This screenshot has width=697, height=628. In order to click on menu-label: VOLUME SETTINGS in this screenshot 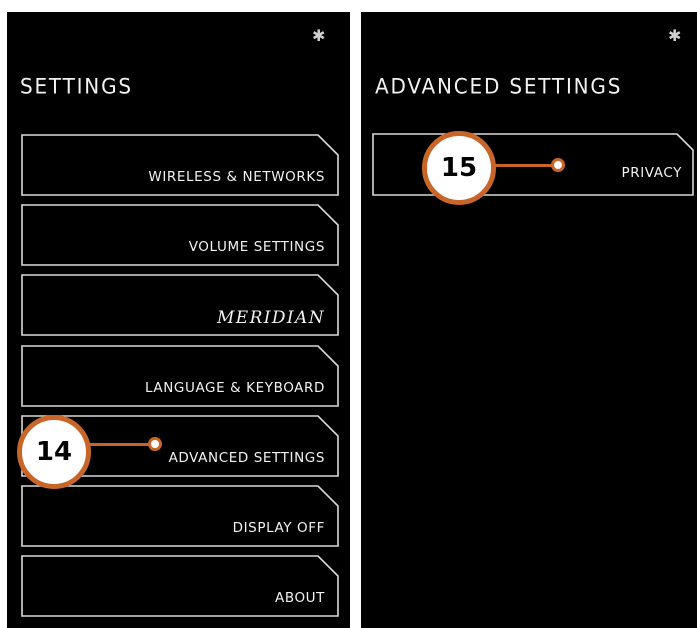, I will do `click(256, 247)`.